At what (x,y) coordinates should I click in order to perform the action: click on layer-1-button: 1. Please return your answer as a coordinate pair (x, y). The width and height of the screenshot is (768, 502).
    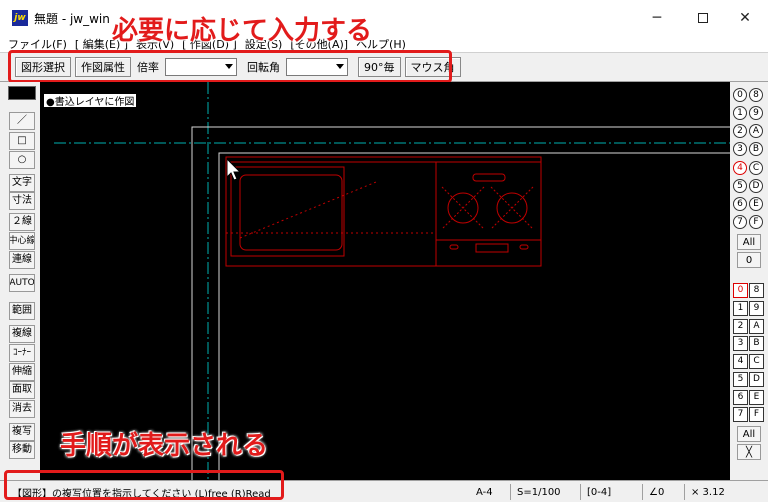
    Looking at the image, I should click on (740, 308).